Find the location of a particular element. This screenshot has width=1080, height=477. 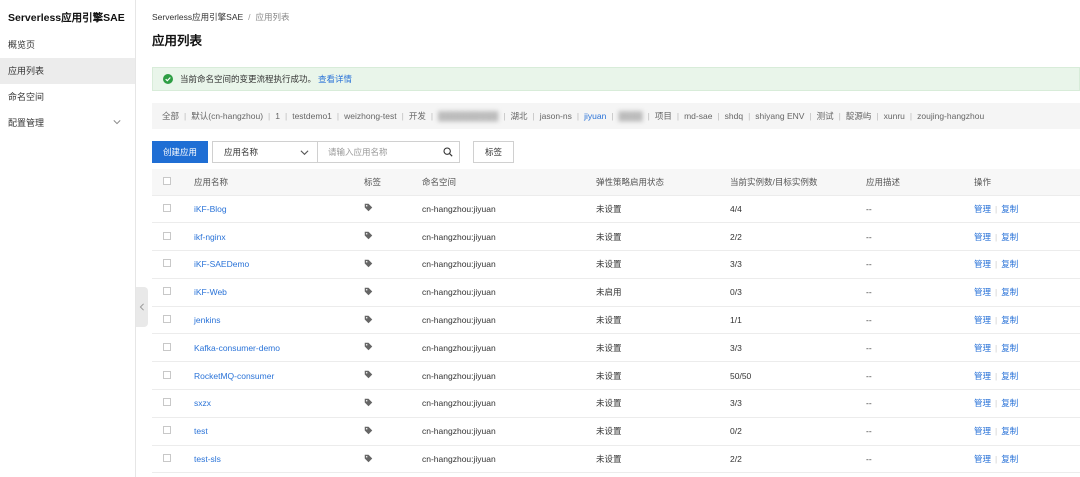

app-name-link: test-sls is located at coordinates (207, 459).